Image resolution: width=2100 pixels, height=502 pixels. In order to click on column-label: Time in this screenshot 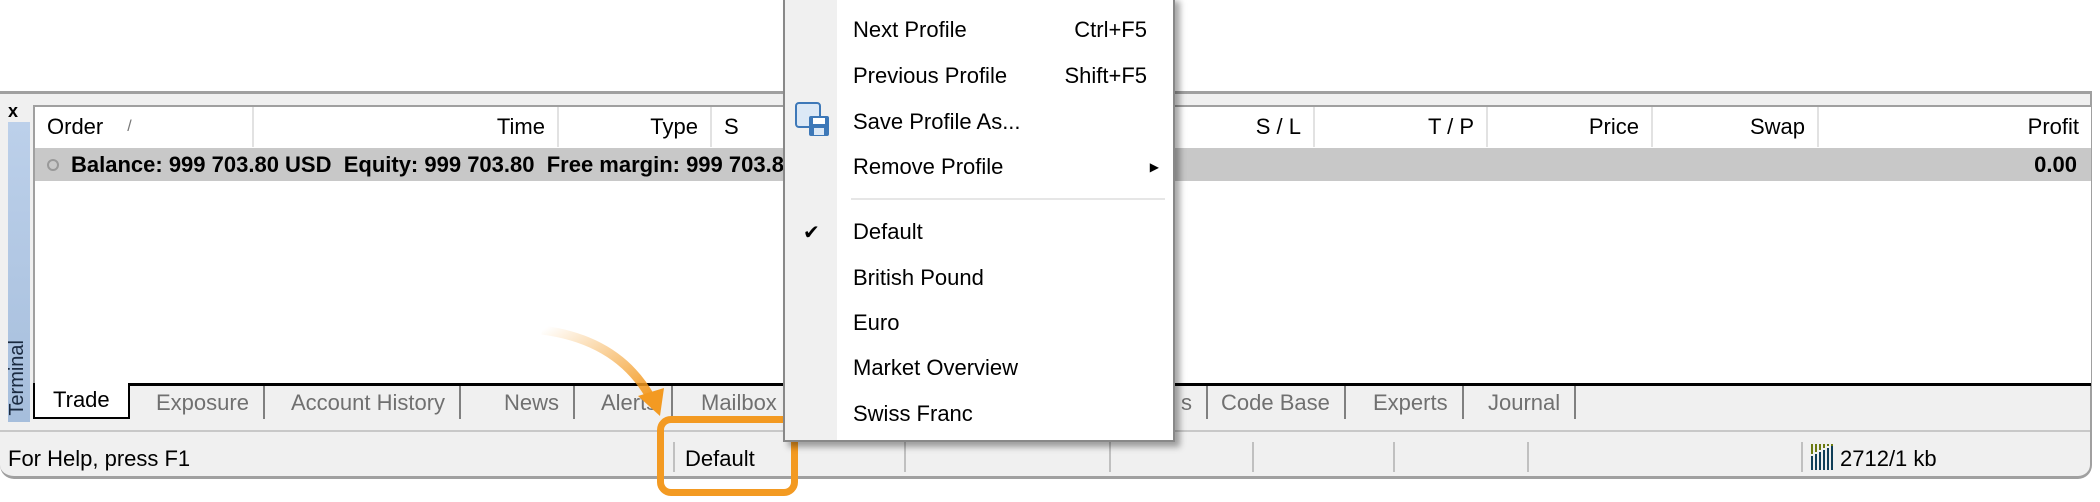, I will do `click(520, 126)`.